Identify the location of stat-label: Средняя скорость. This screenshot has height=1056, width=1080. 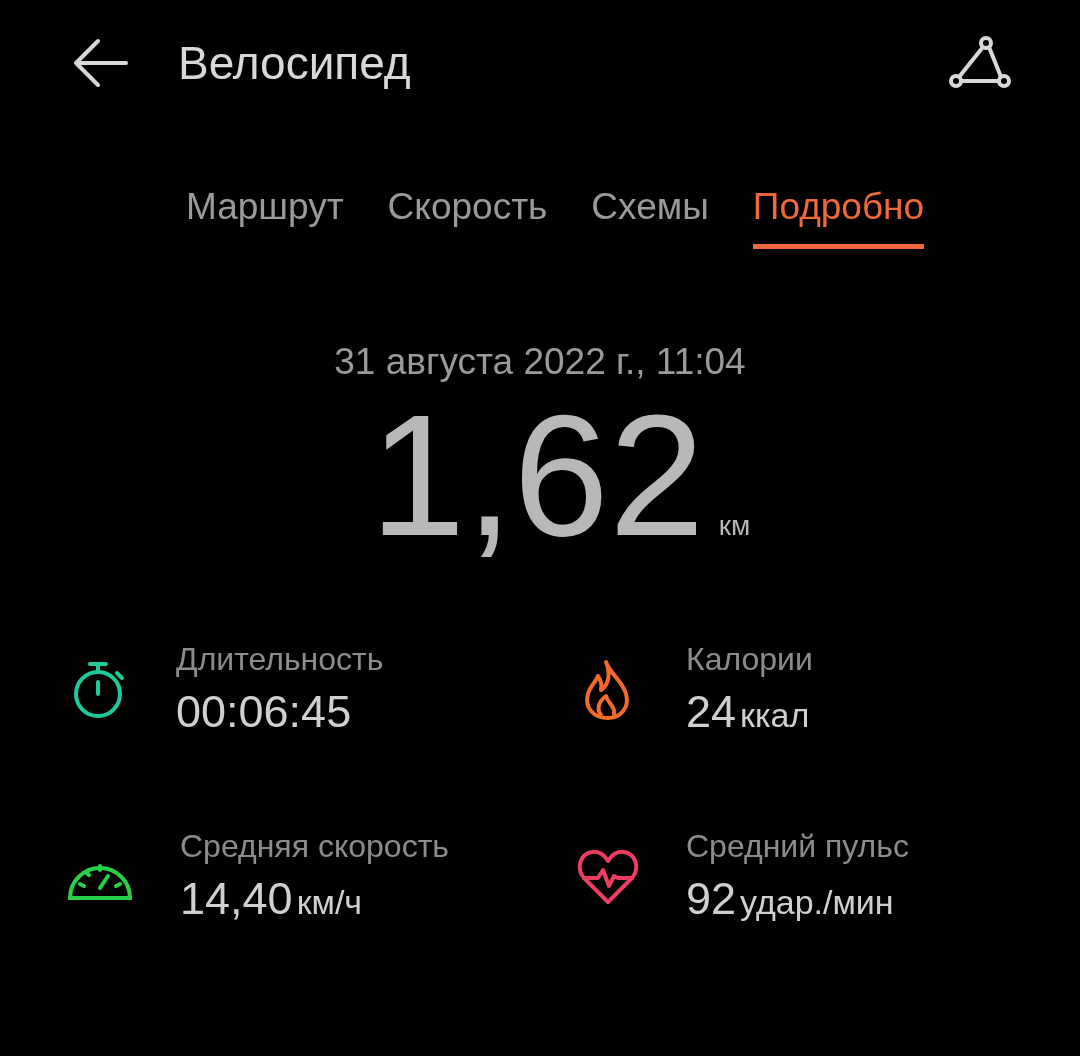
(314, 846).